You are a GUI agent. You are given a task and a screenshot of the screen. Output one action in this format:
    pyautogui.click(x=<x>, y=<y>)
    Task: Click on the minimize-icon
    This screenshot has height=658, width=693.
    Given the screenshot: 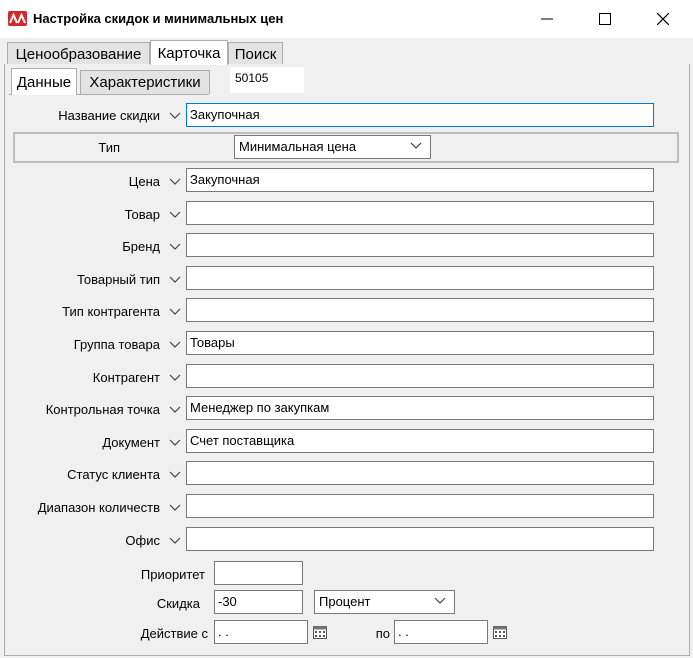 What is the action you would take?
    pyautogui.click(x=547, y=19)
    